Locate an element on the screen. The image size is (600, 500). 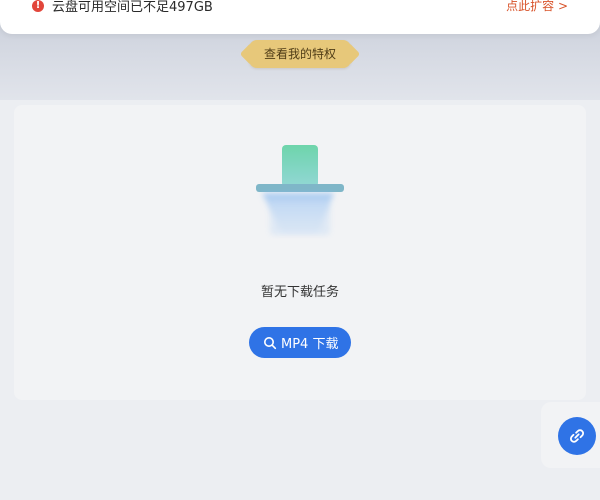
search-icon is located at coordinates (270, 342).